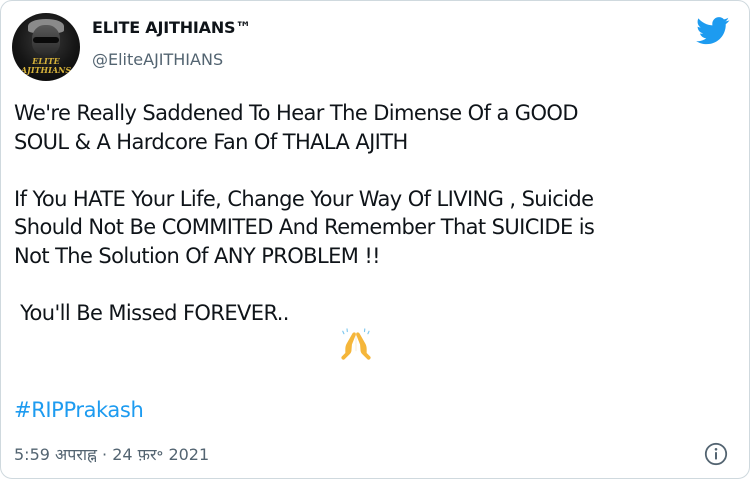  Describe the element at coordinates (46, 65) in the screenshot. I see `avatar-logo-text: ELITE AJITHIANS` at that location.